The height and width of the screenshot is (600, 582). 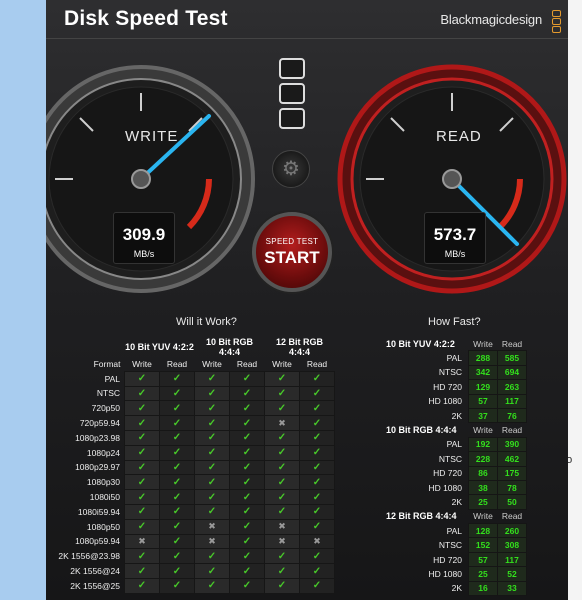 I want to click on table-row: 2K 37 76, so click(x=453, y=415).